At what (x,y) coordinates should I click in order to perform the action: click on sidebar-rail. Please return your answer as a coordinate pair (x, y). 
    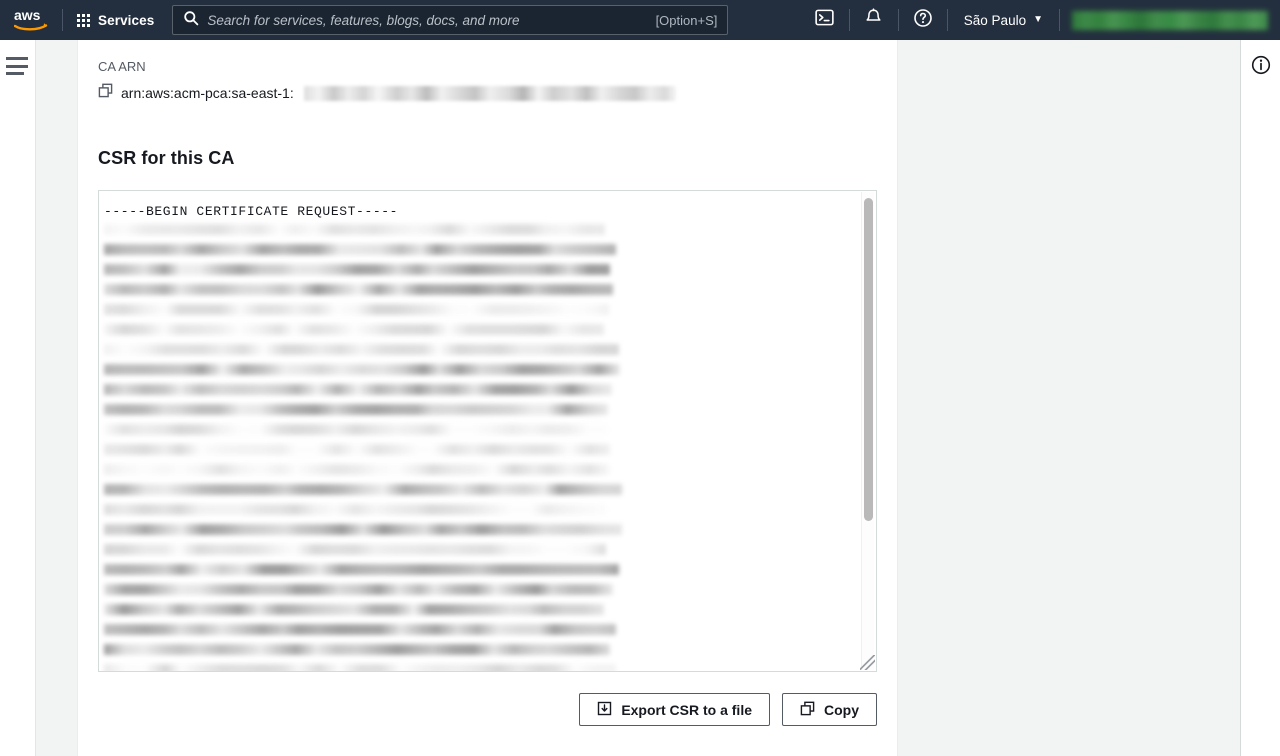
    Looking at the image, I should click on (18, 398).